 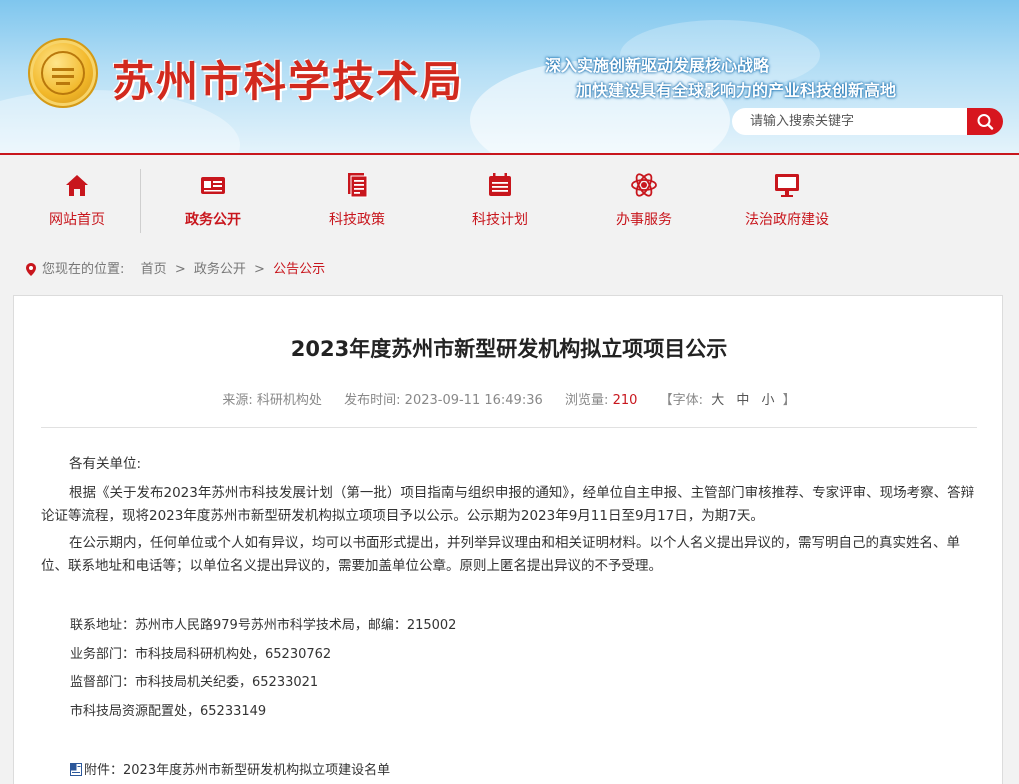 What do you see at coordinates (77, 220) in the screenshot?
I see `nav-label: 网站首页` at bounding box center [77, 220].